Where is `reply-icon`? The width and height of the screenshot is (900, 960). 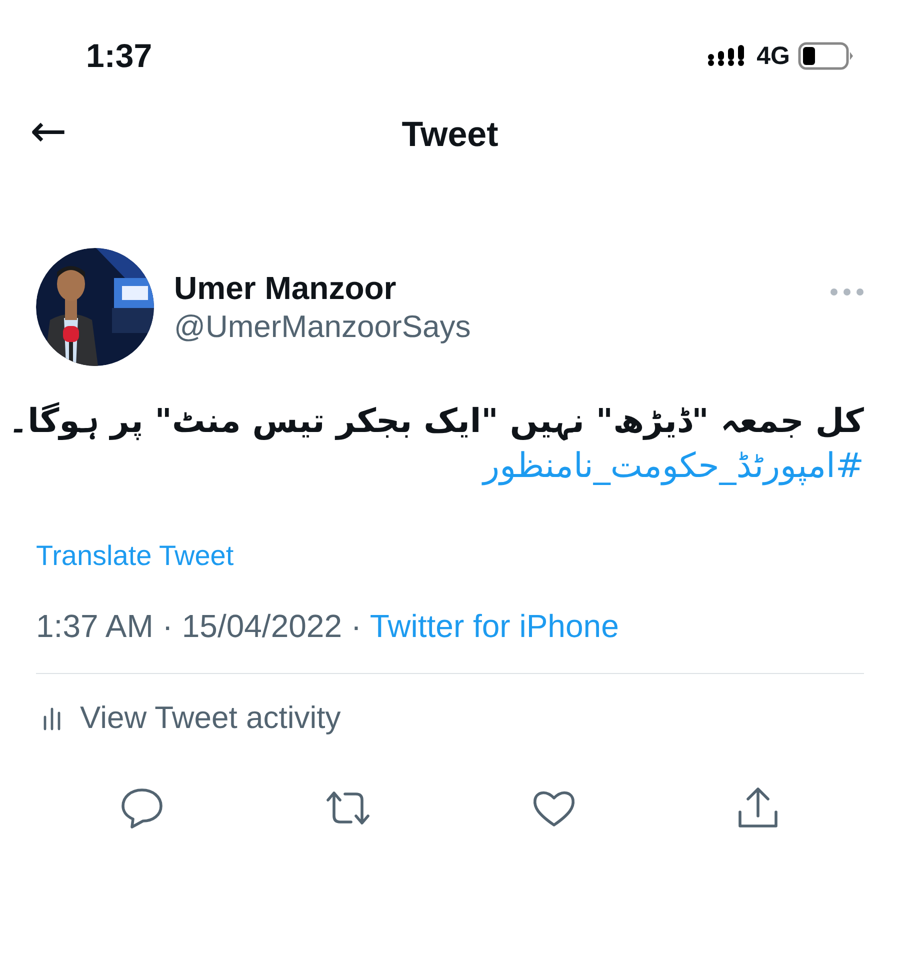 reply-icon is located at coordinates (142, 808).